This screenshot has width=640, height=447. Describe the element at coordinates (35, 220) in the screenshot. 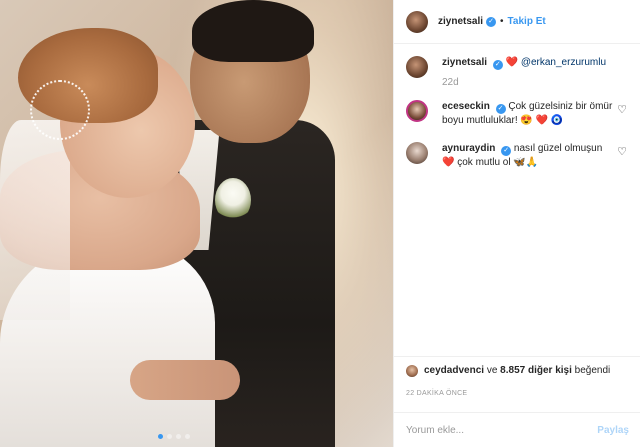

I see `bride-veil` at that location.